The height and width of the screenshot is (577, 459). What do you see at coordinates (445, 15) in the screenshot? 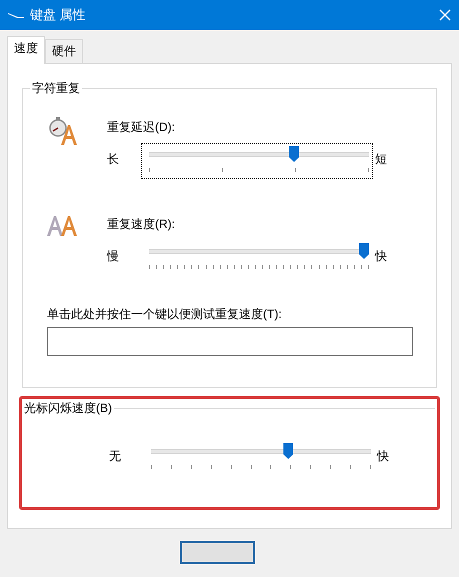
I see `close-icon` at bounding box center [445, 15].